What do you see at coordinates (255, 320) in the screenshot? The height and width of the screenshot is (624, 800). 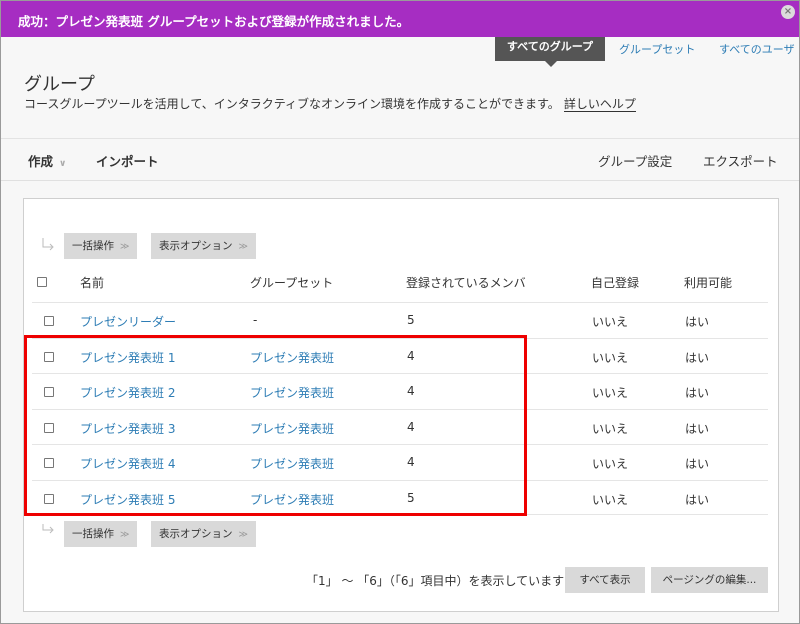 I see `groupset-cell: -` at bounding box center [255, 320].